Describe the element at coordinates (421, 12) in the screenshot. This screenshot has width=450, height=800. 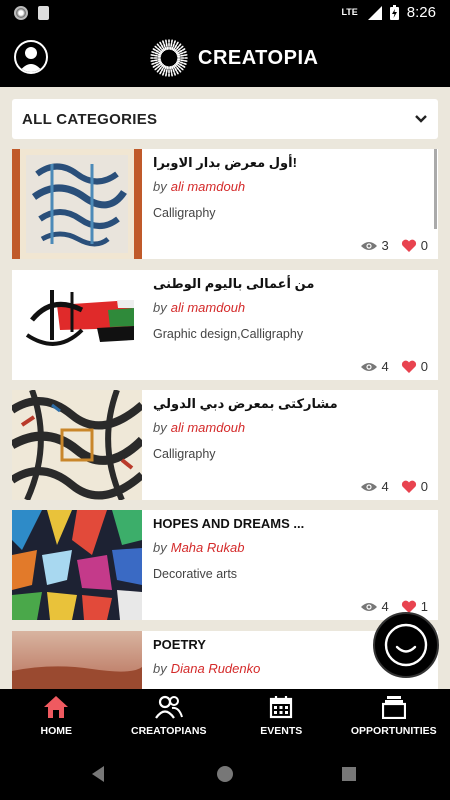
I see `clock: 8:26` at that location.